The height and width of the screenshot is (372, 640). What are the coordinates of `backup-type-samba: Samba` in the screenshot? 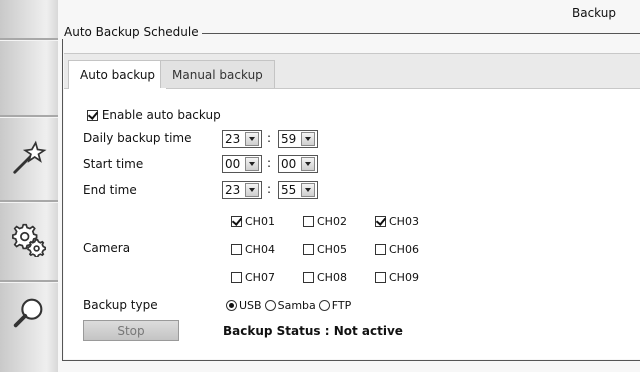 It's located at (290, 305).